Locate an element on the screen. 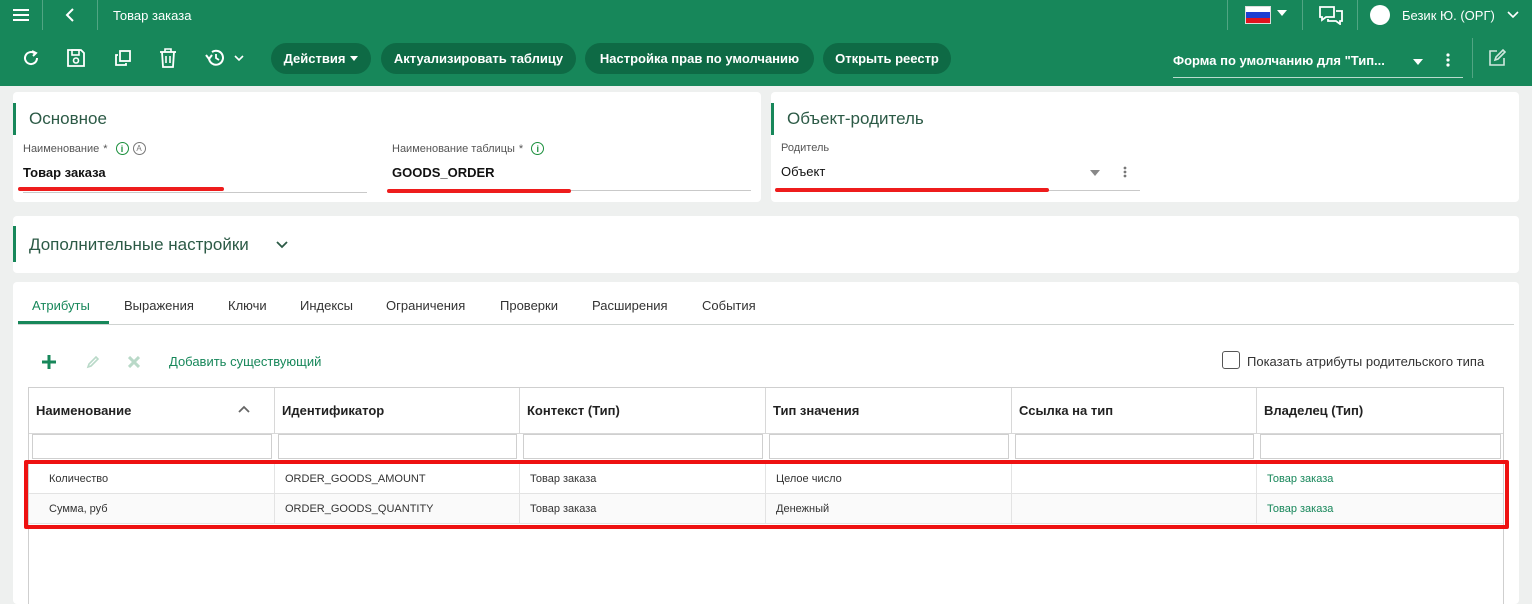 The height and width of the screenshot is (604, 1532). active-tab-indicator is located at coordinates (63, 322).